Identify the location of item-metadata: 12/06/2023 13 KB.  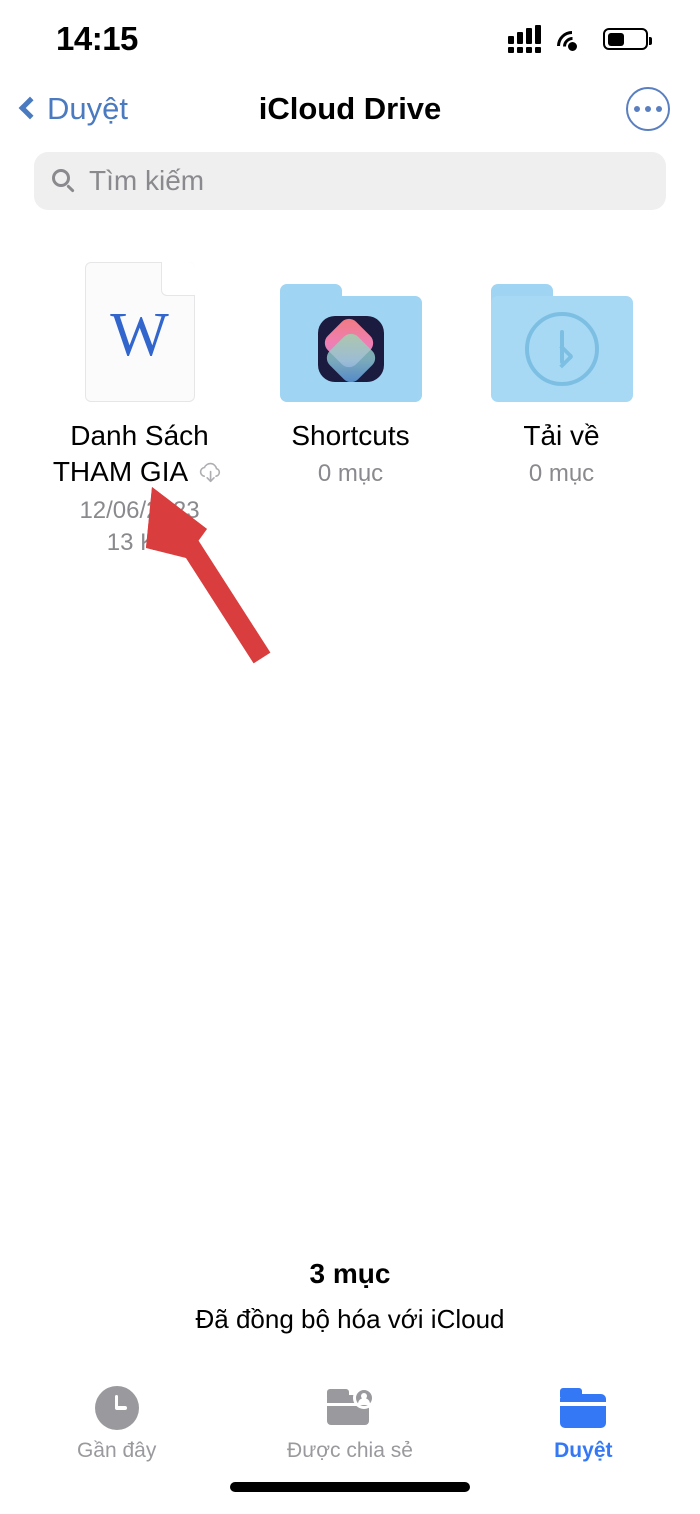
(139, 527).